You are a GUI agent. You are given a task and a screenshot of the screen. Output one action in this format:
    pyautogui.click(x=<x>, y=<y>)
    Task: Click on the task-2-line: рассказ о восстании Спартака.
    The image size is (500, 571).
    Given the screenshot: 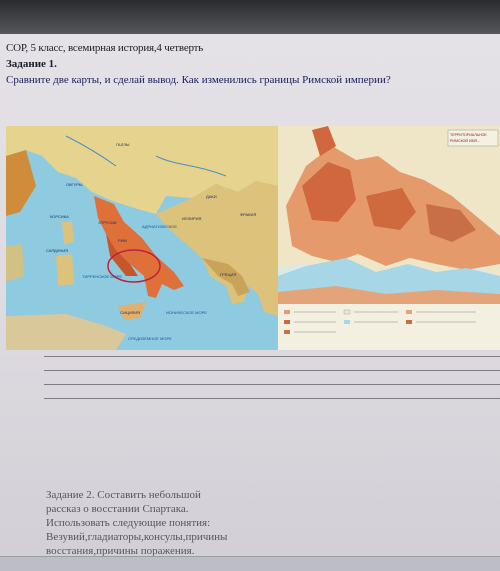 What is the action you would take?
    pyautogui.click(x=117, y=509)
    